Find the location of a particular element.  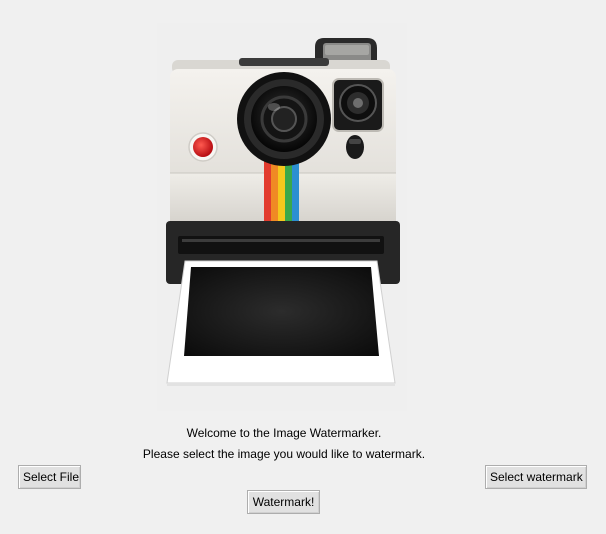

watermark-button: Watermark! is located at coordinates (283, 502).